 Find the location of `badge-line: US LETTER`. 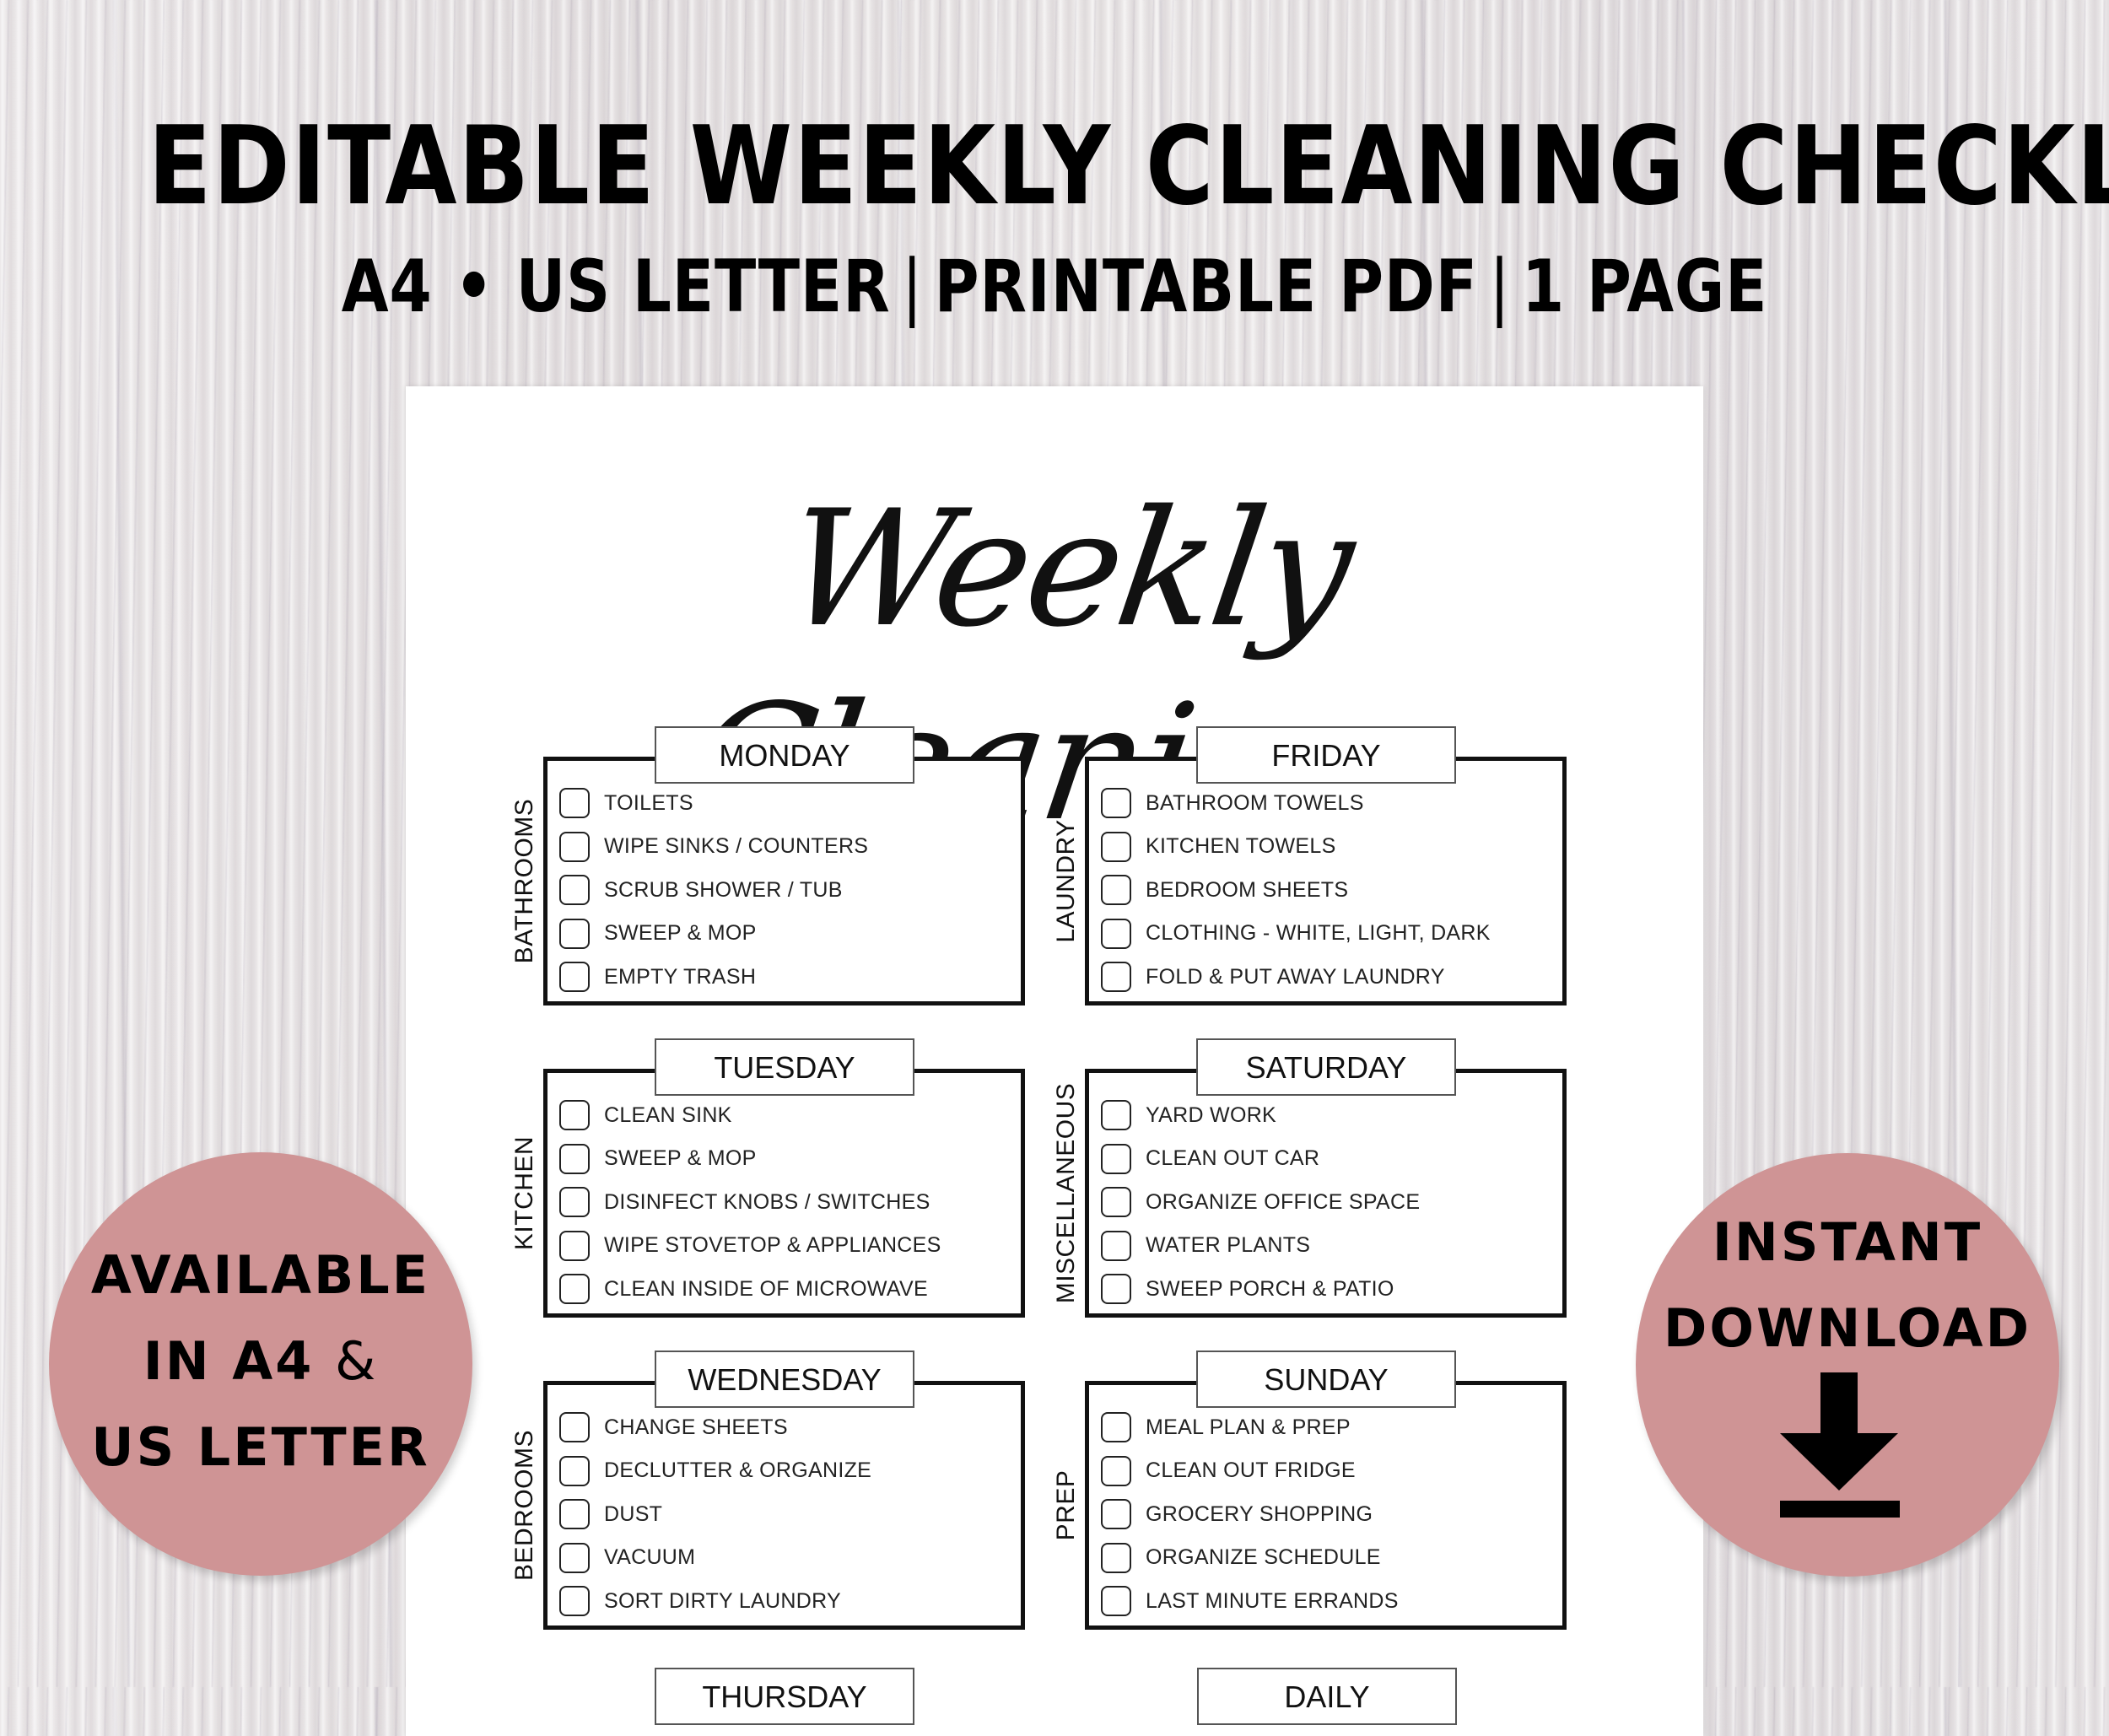

badge-line: US LETTER is located at coordinates (260, 1447).